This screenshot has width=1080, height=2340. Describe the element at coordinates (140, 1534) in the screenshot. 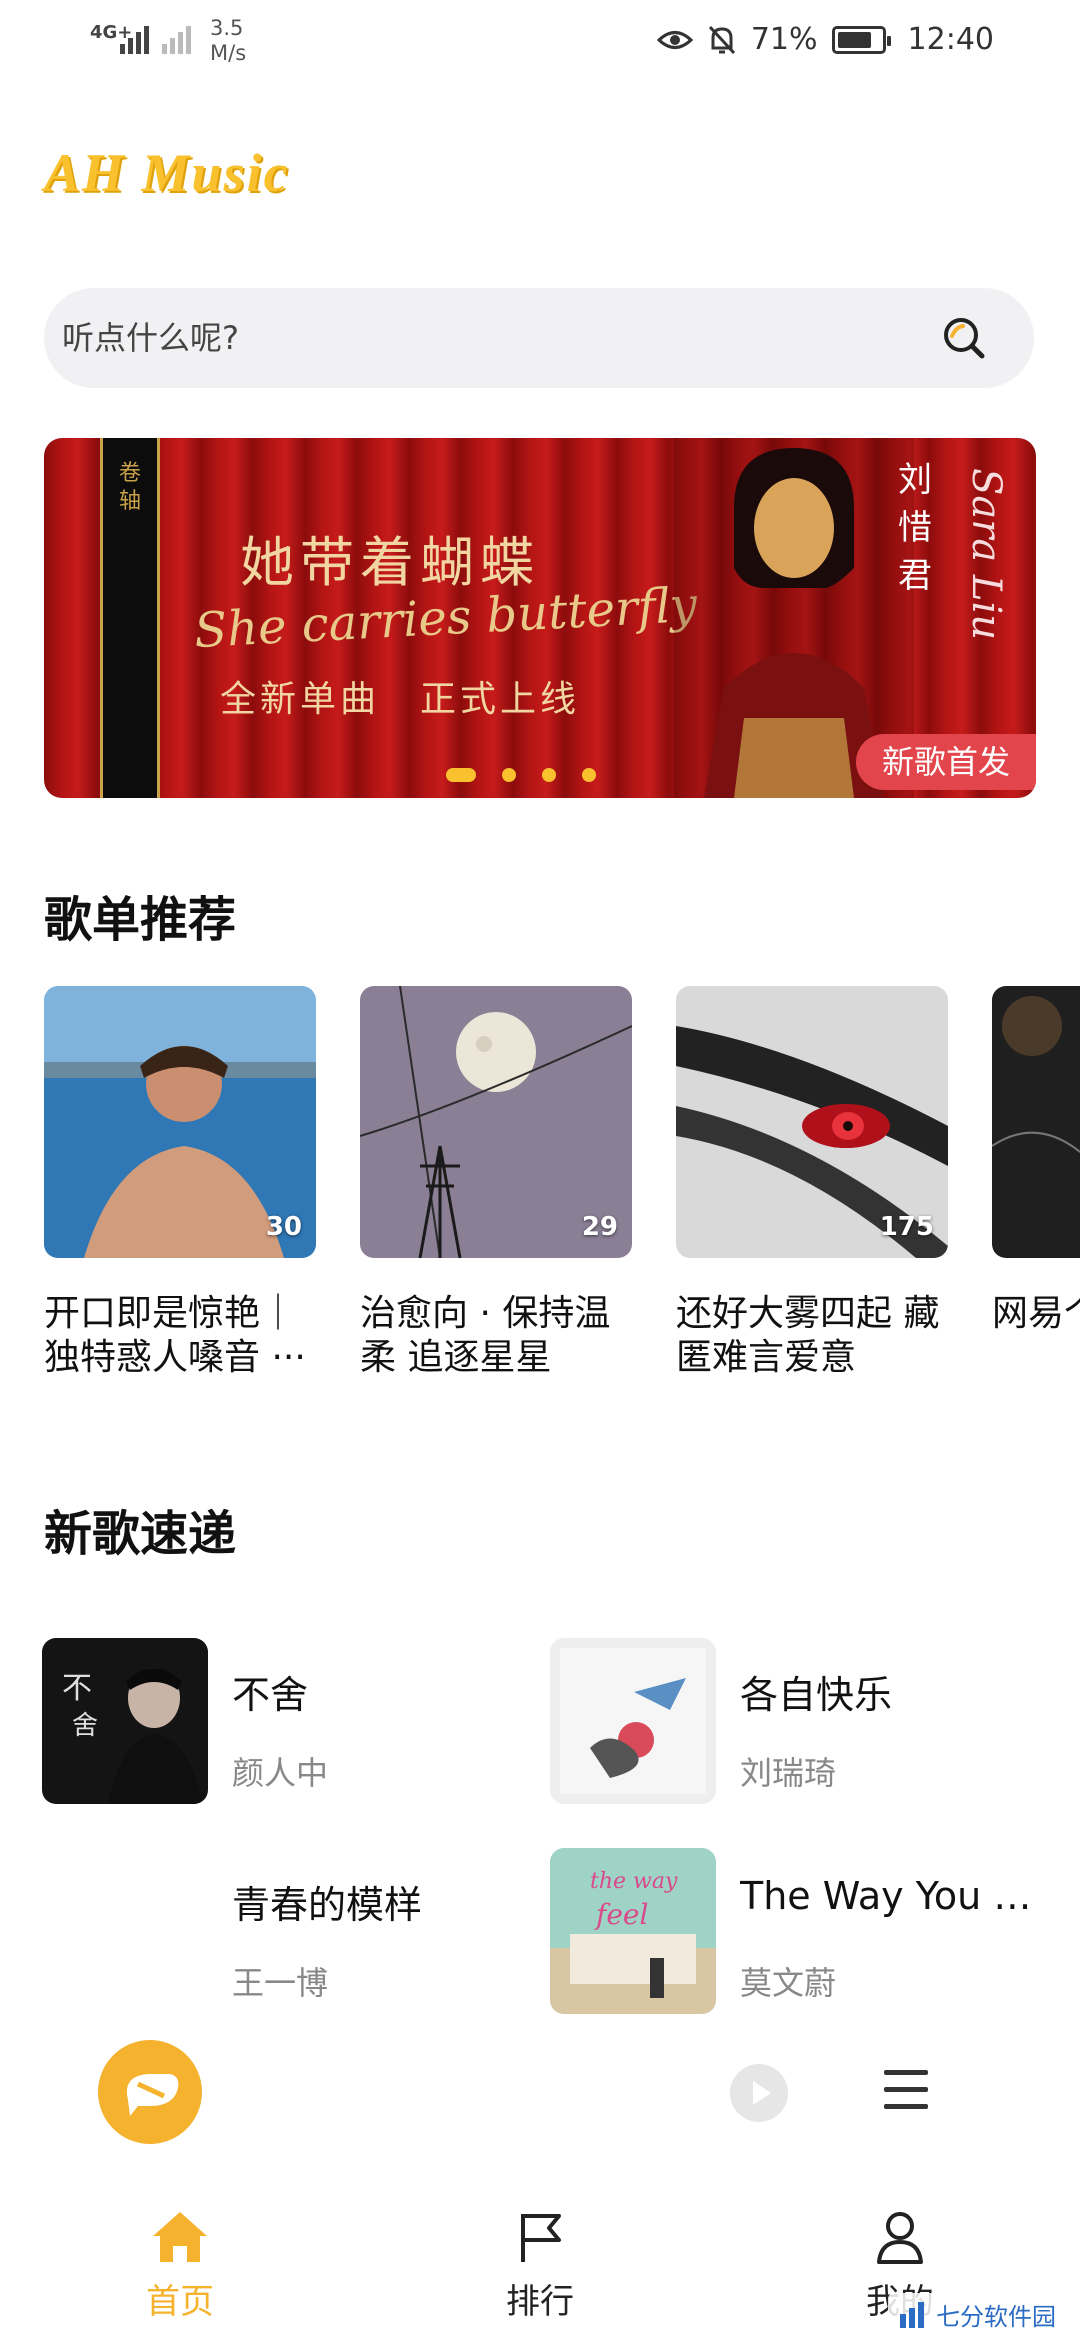

I see `new-songs-section-title: 新歌速递` at that location.